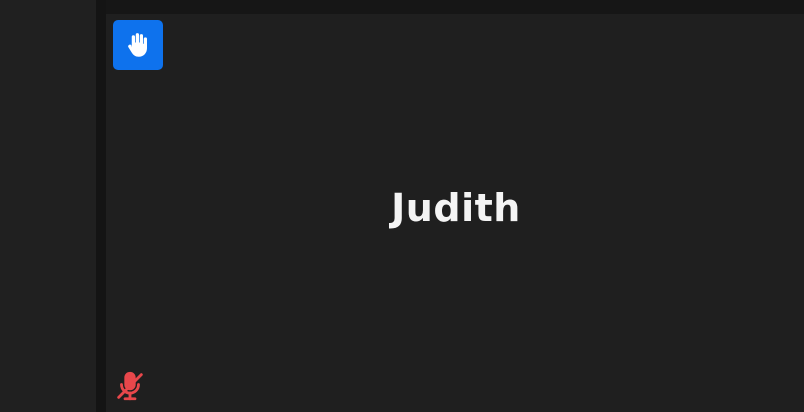 The height and width of the screenshot is (412, 804). I want to click on hand-icon, so click(137, 45).